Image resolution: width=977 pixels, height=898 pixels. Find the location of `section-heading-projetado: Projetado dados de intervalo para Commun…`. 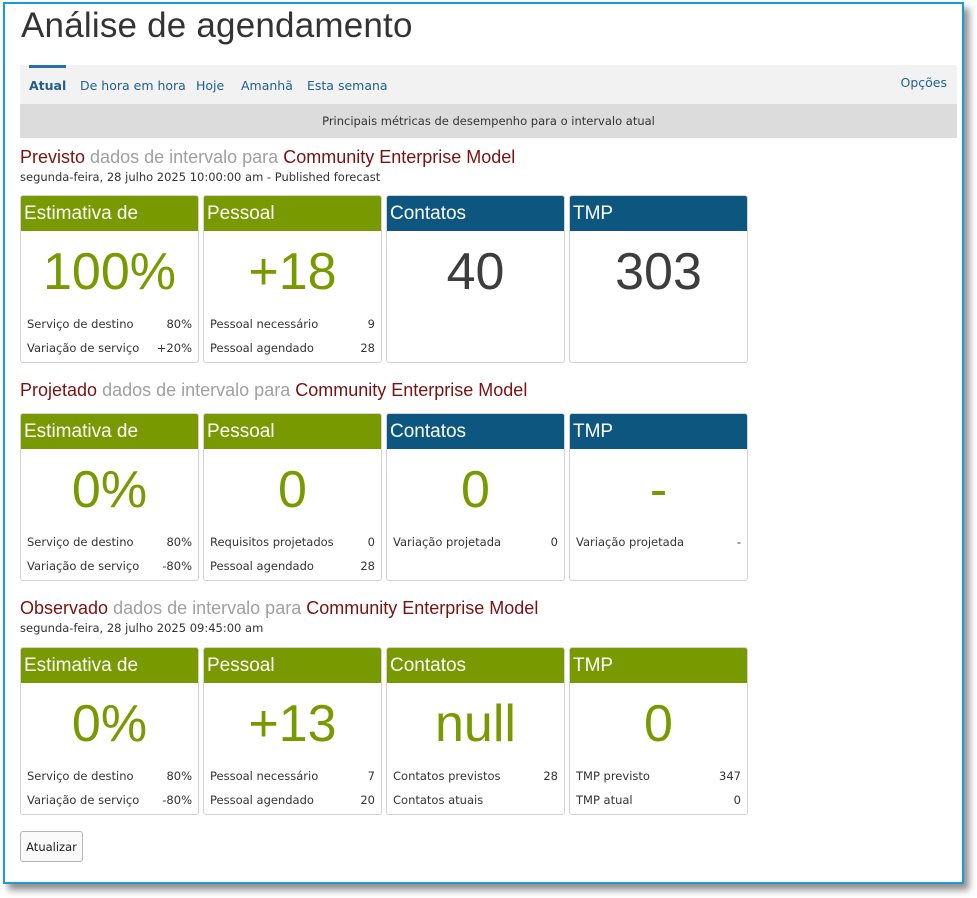

section-heading-projetado: Projetado dados de intervalo para Commun… is located at coordinates (273, 390).